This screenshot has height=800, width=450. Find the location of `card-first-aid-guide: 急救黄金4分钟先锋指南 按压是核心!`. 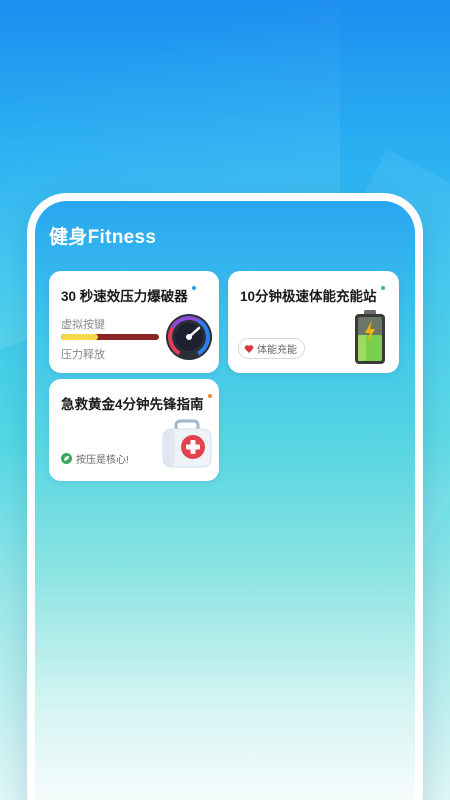

card-first-aid-guide: 急救黄金4分钟先锋指南 按压是核心! is located at coordinates (134, 430).